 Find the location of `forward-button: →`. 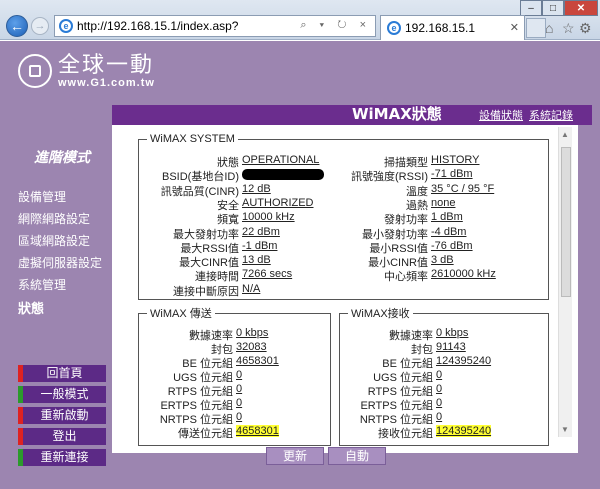

forward-button: → is located at coordinates (40, 26).